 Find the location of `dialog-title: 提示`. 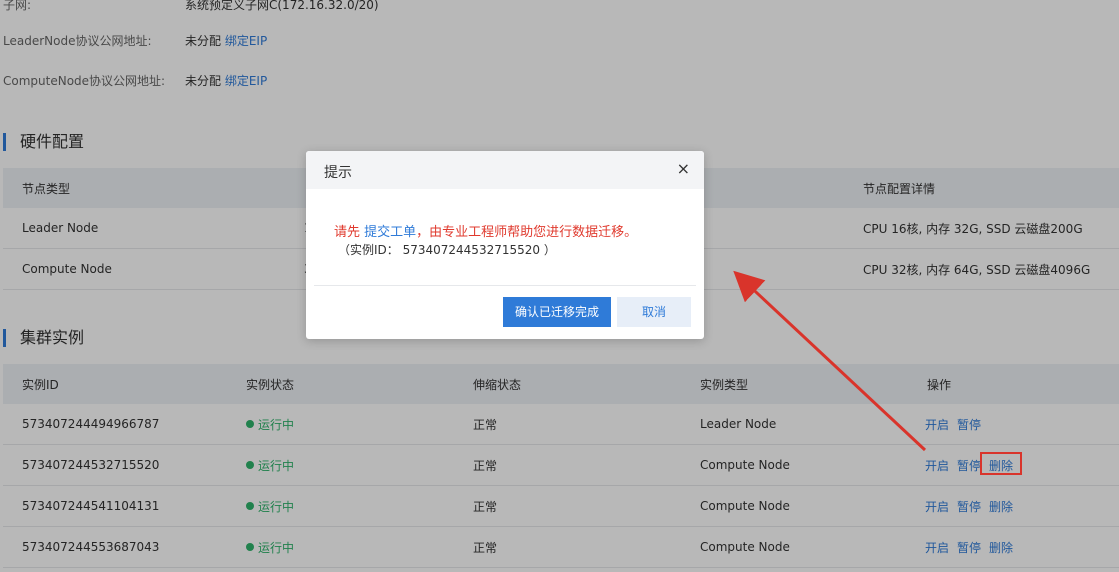

dialog-title: 提示 is located at coordinates (338, 173).